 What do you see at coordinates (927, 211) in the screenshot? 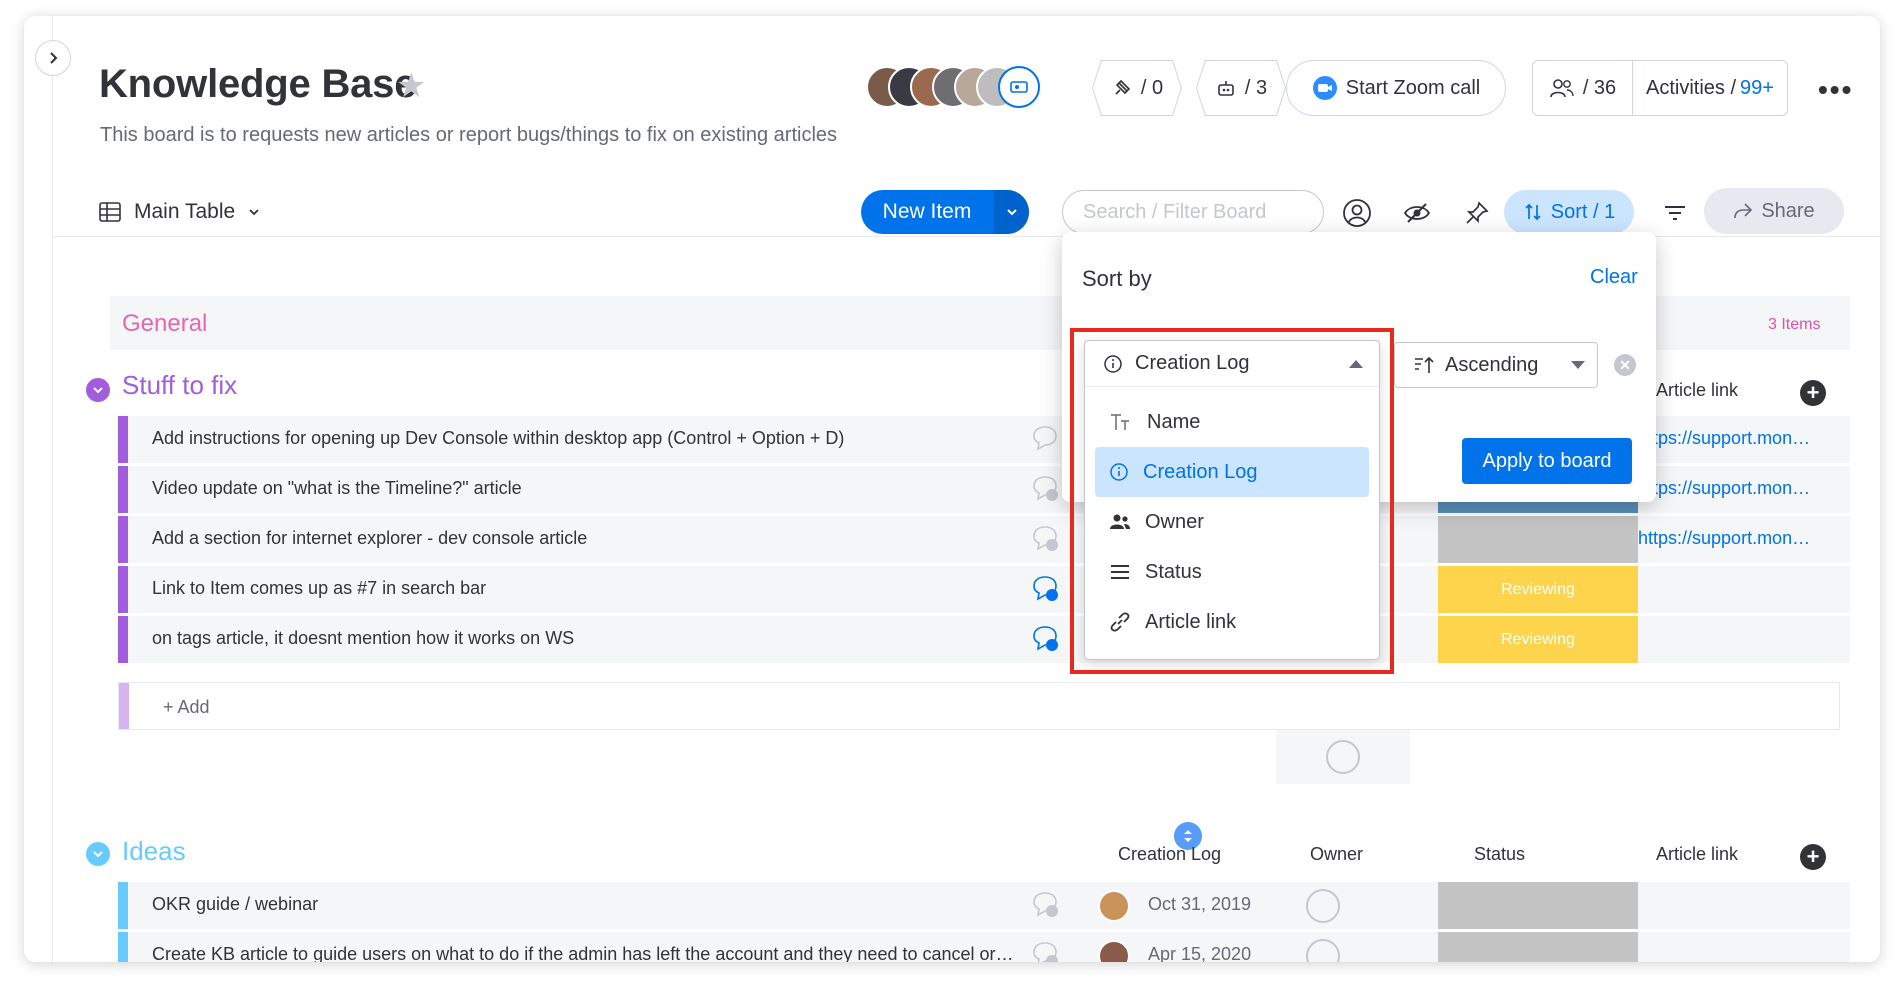
I see `new-item-label: New Item` at bounding box center [927, 211].